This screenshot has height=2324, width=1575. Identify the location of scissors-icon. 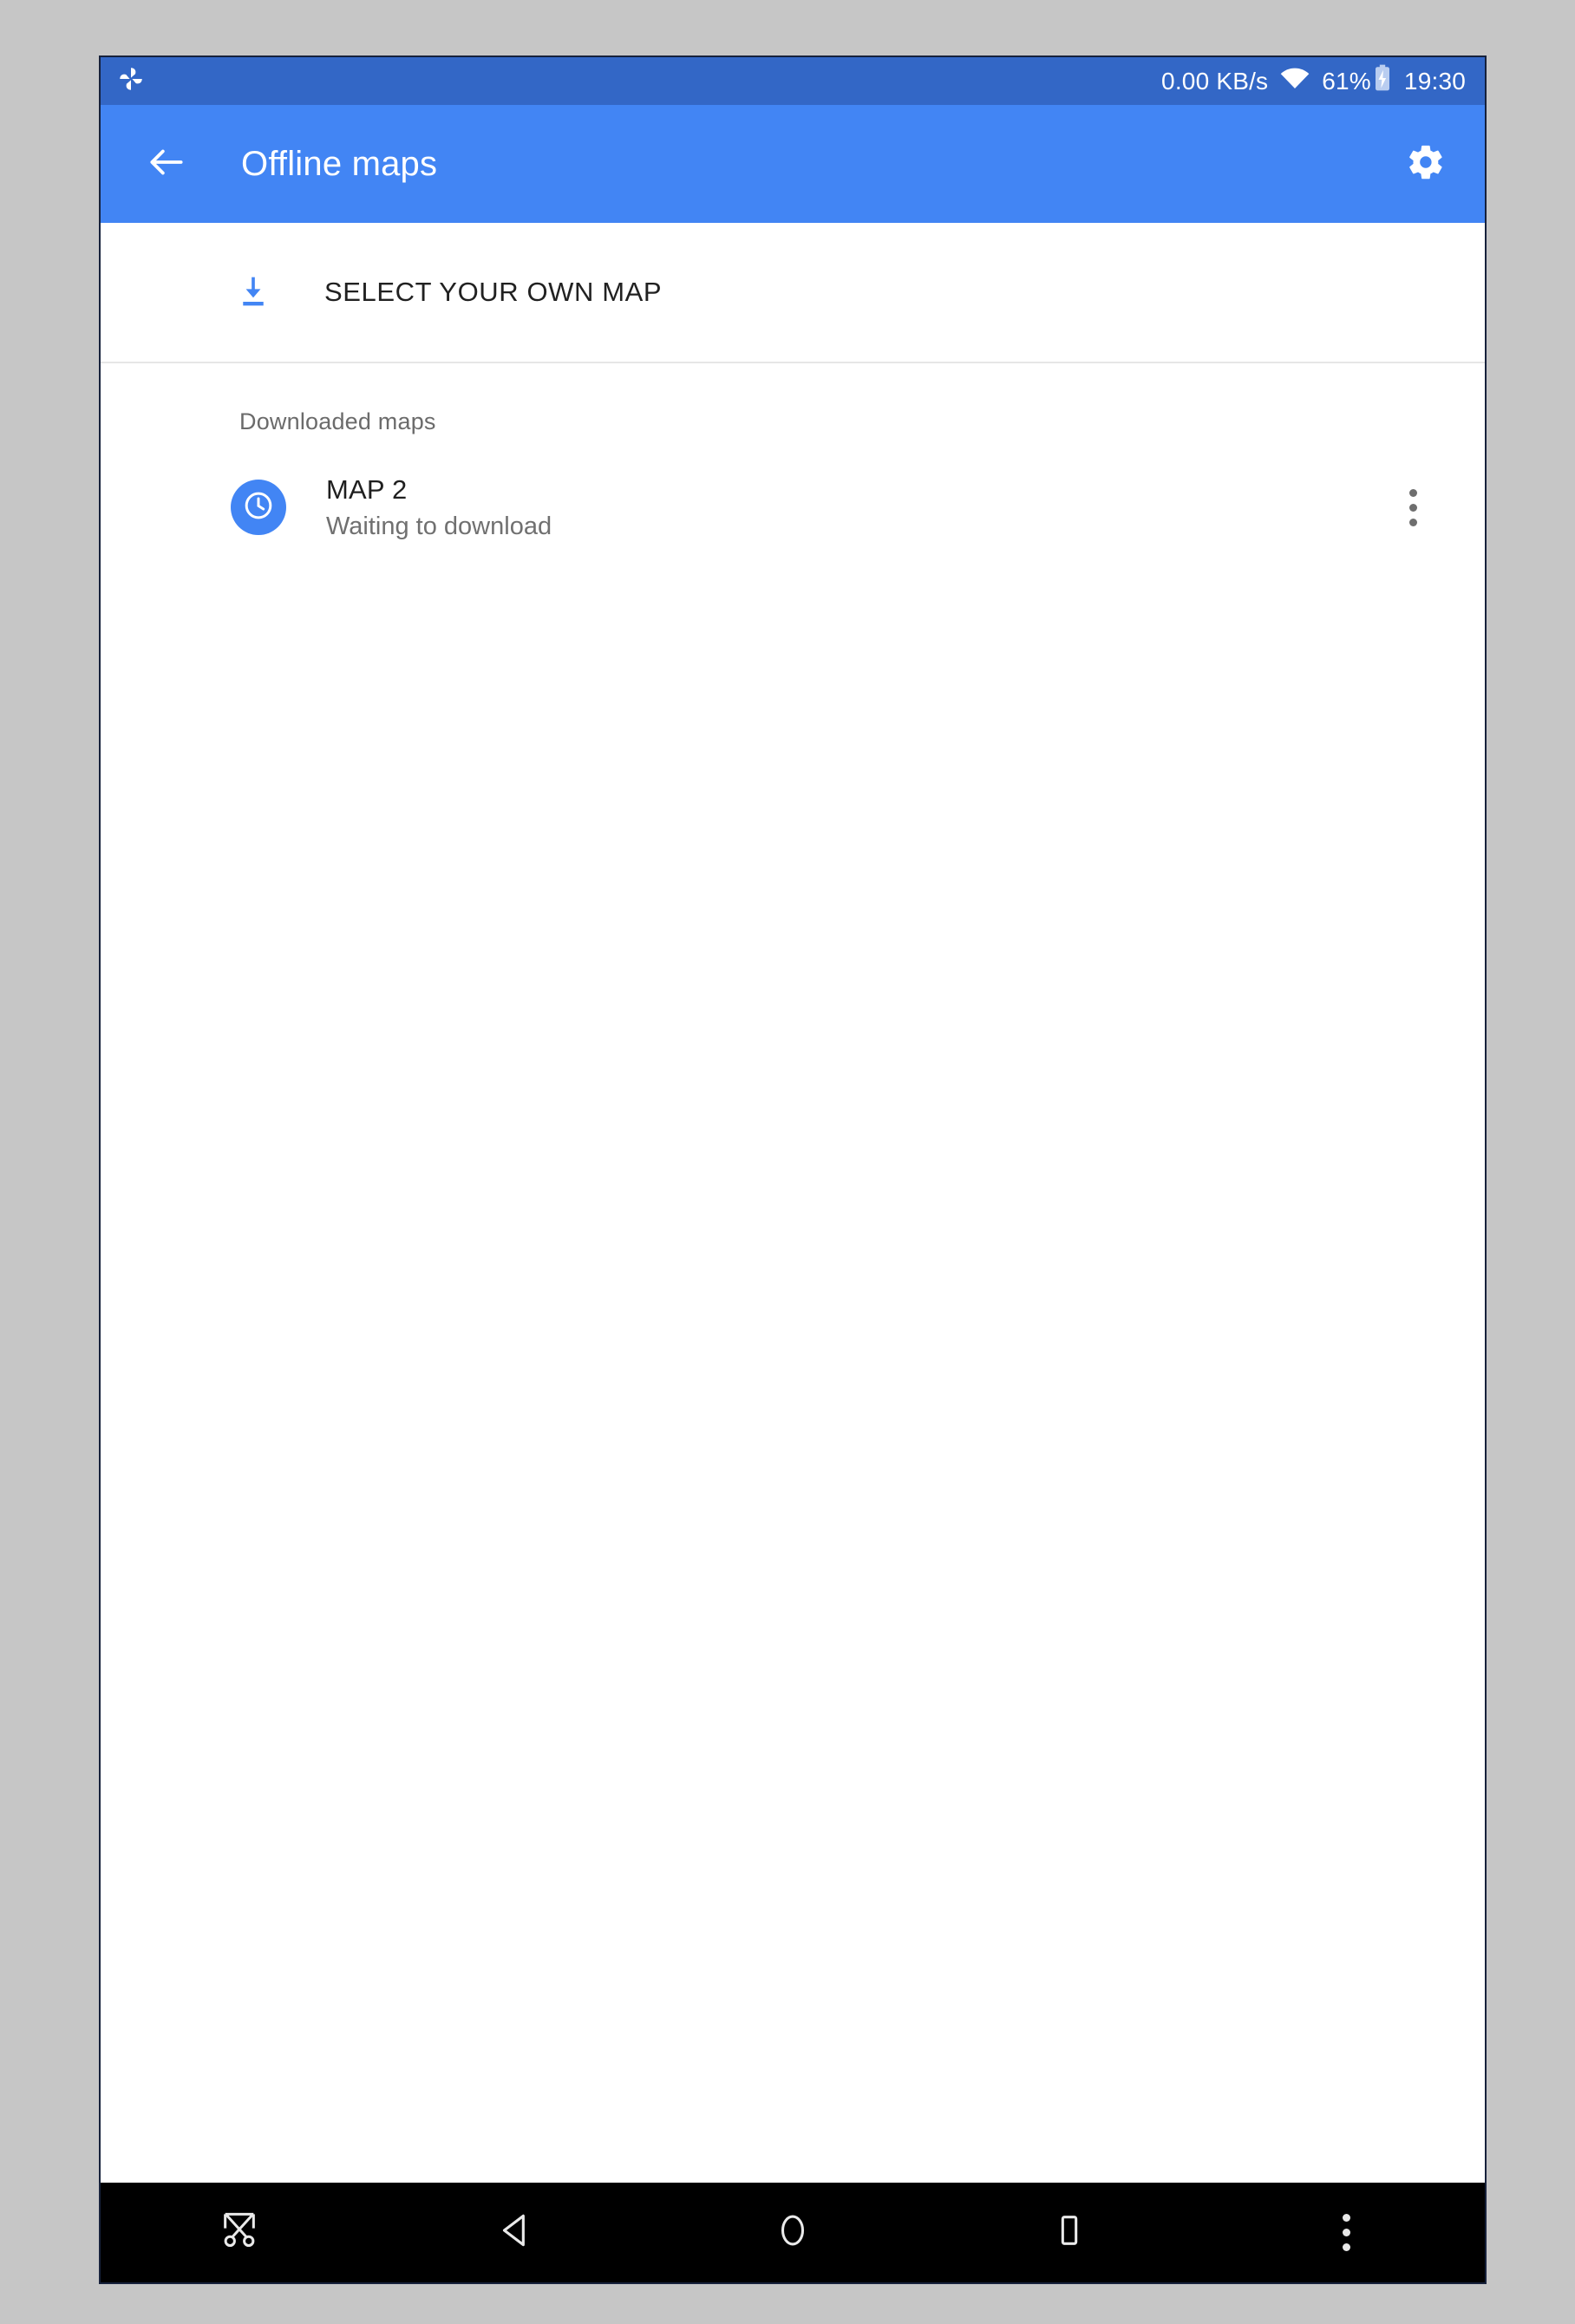
(239, 2232).